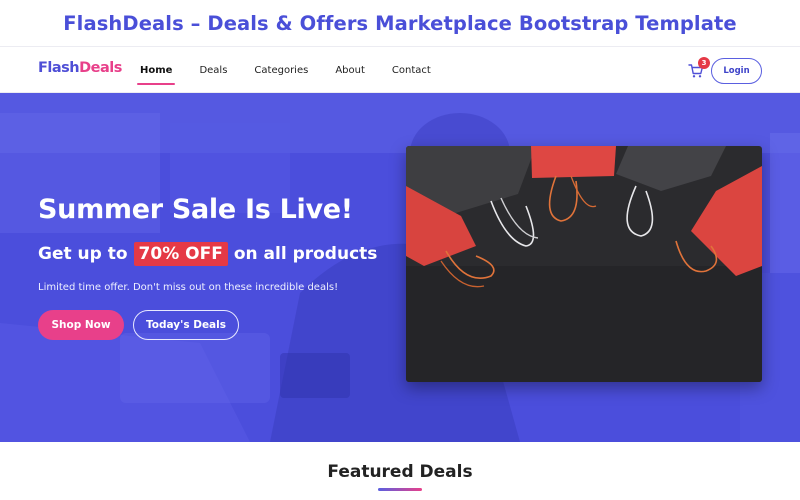 The image size is (800, 500). I want to click on nav-link-contact: Contact, so click(411, 70).